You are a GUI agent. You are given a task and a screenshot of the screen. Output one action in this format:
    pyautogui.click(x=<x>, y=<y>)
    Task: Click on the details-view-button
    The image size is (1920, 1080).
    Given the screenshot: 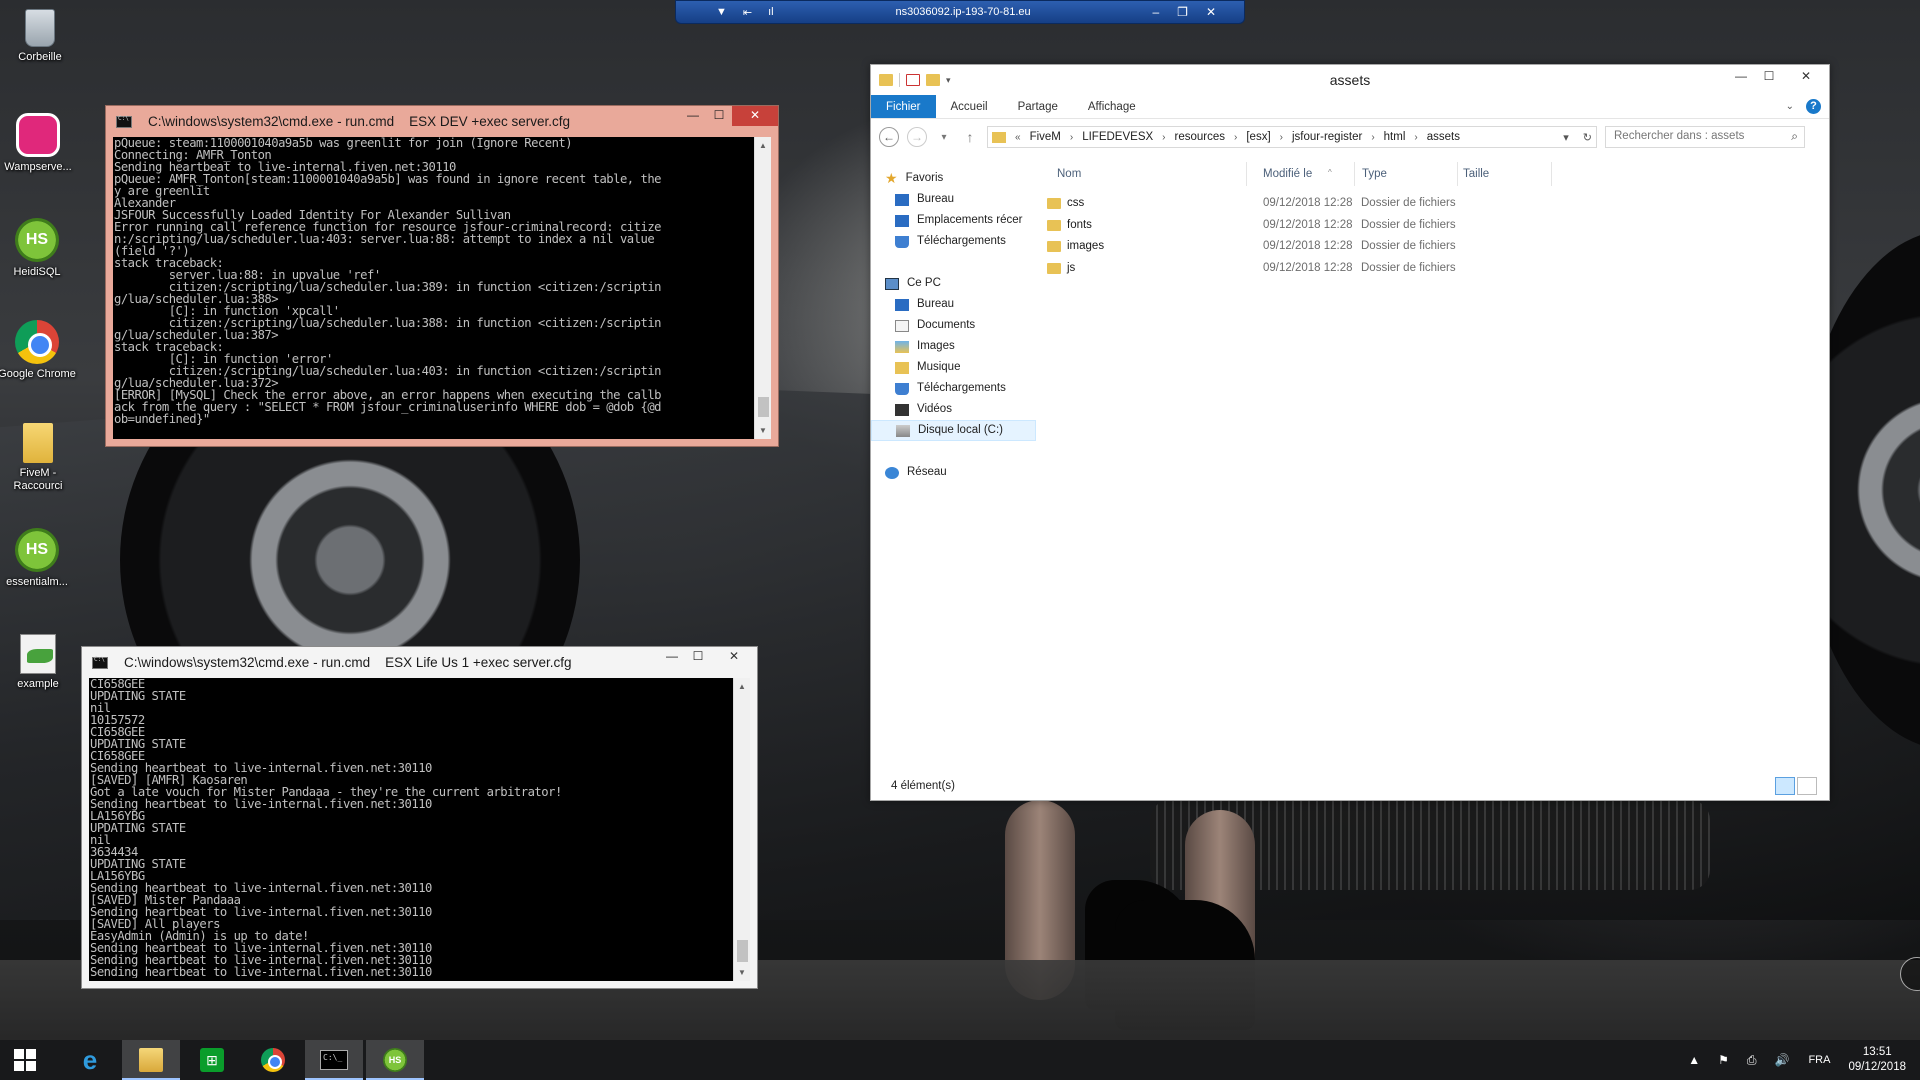 What is the action you would take?
    pyautogui.click(x=1785, y=786)
    